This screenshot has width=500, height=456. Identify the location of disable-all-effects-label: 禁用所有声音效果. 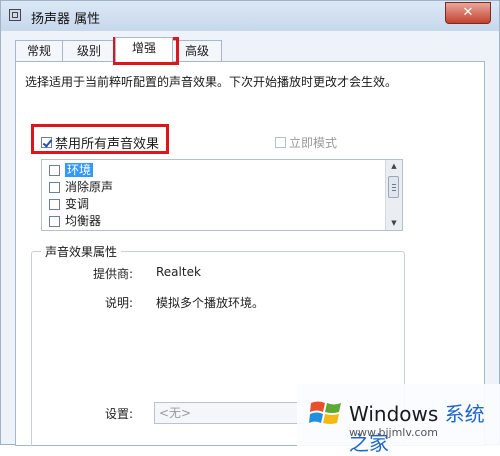
(107, 144).